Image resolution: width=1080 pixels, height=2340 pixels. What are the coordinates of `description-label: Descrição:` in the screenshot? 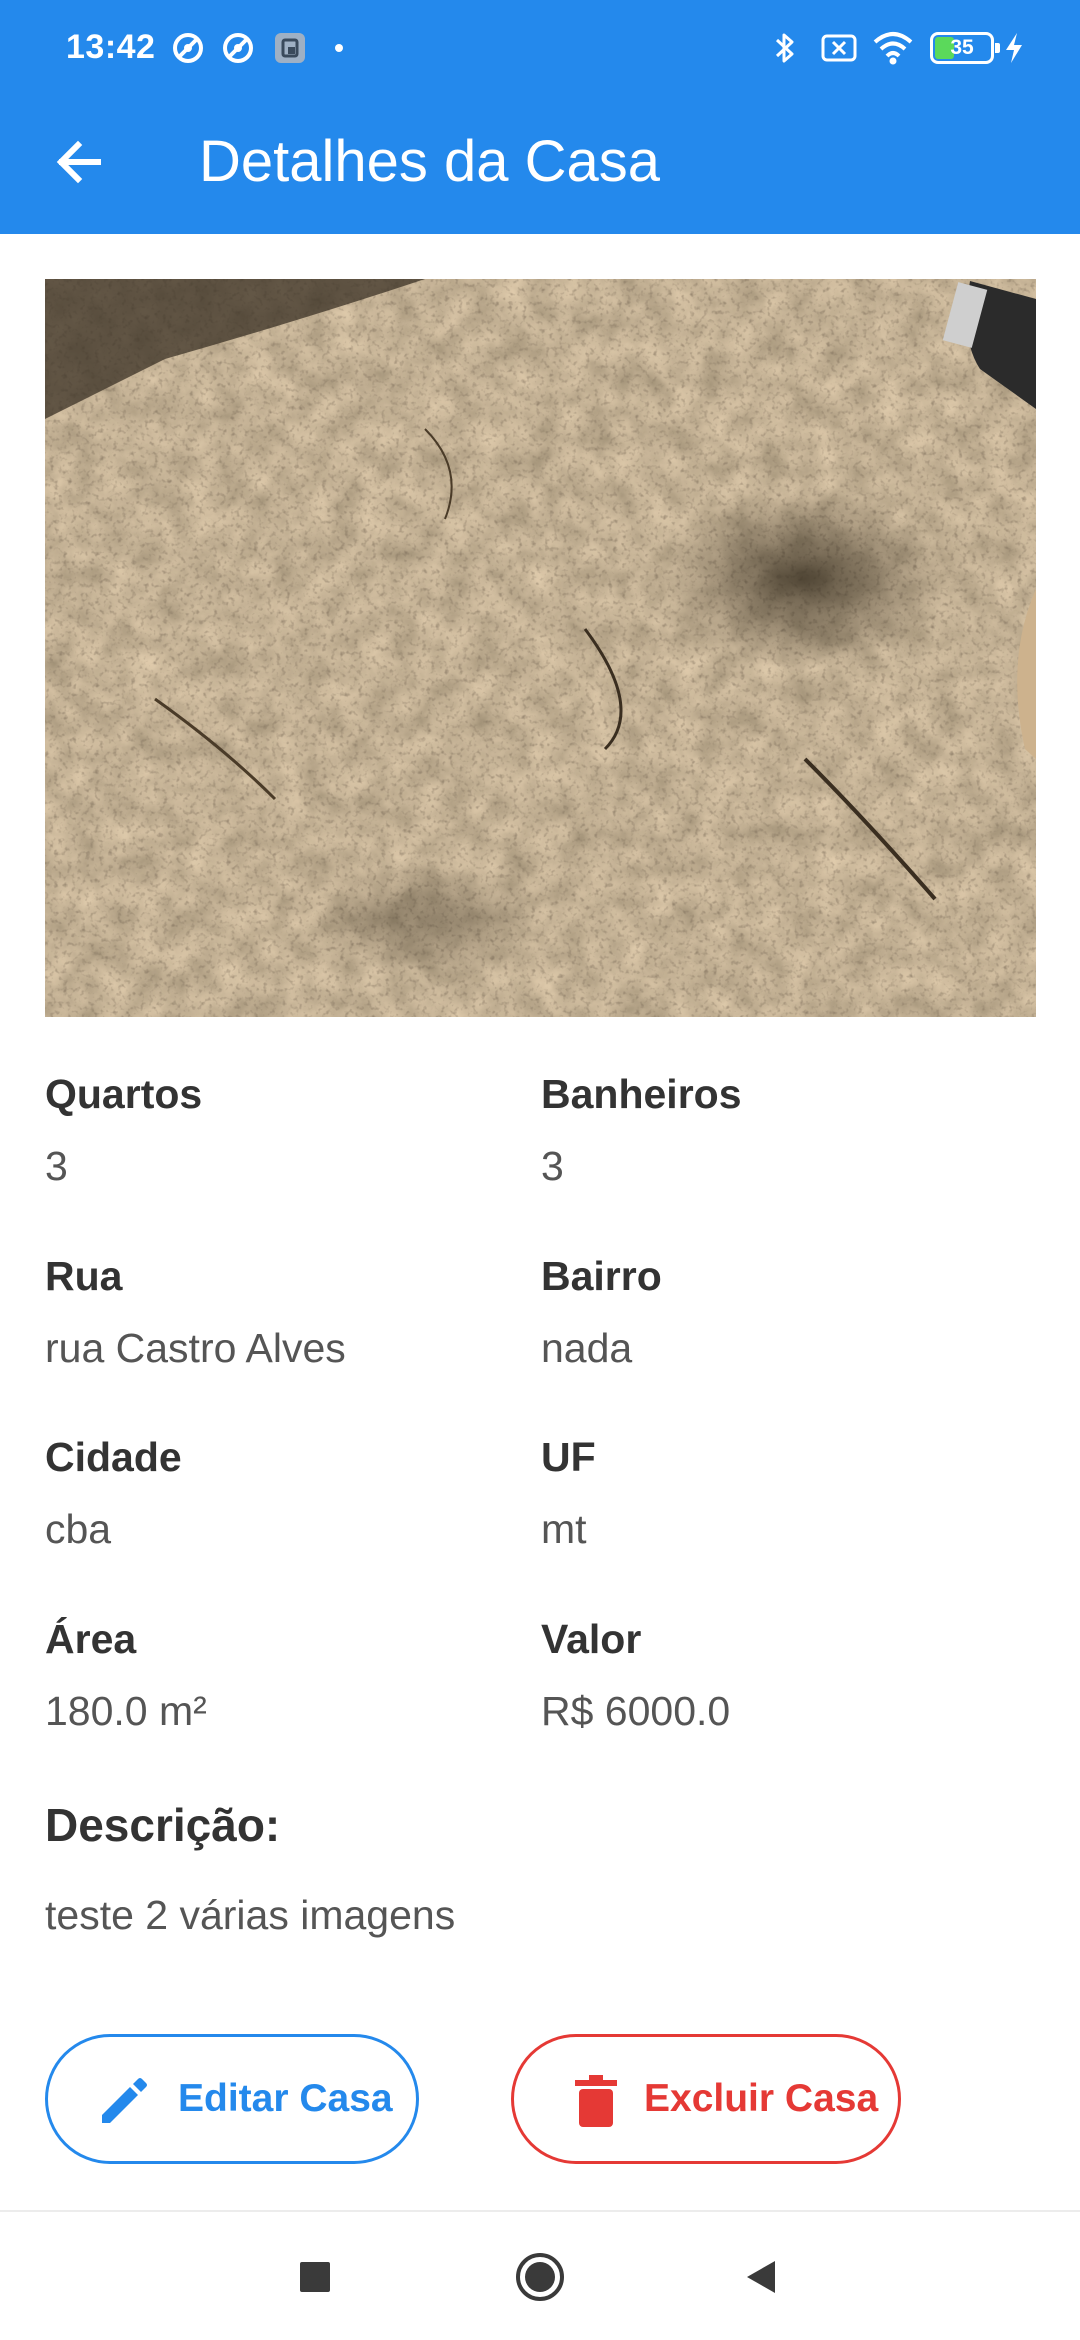 It's located at (163, 1825).